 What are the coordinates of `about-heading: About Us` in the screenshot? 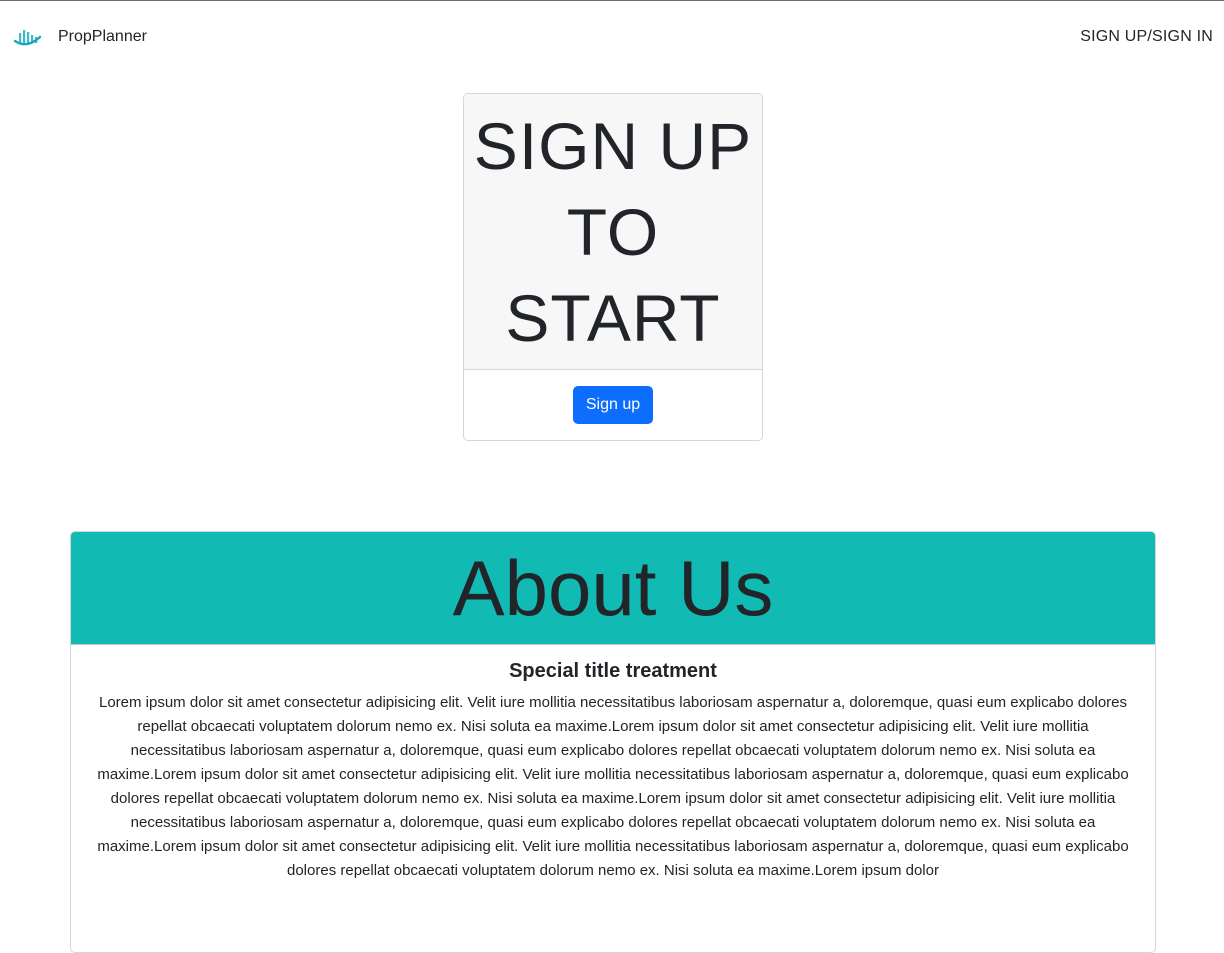 It's located at (613, 588).